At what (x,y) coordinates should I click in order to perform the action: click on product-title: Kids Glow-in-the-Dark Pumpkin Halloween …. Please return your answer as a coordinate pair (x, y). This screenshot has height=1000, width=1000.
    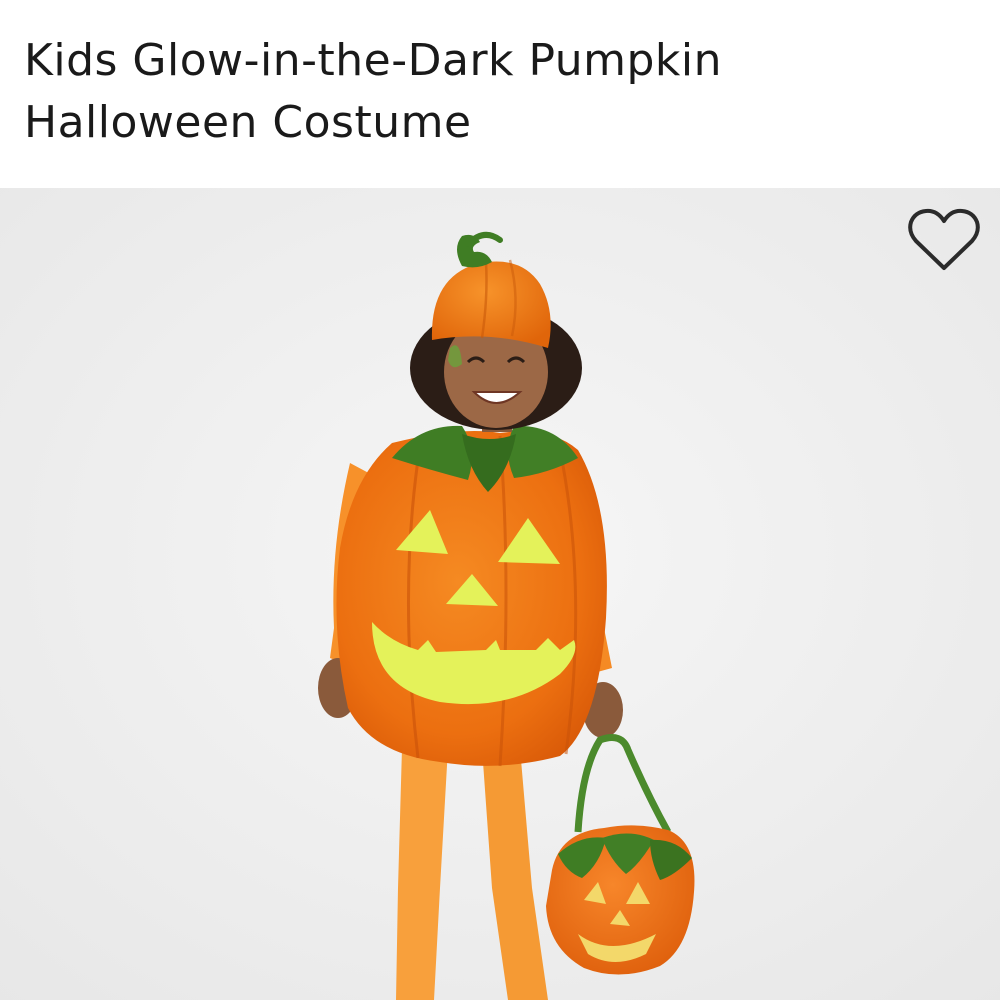
    Looking at the image, I should click on (373, 91).